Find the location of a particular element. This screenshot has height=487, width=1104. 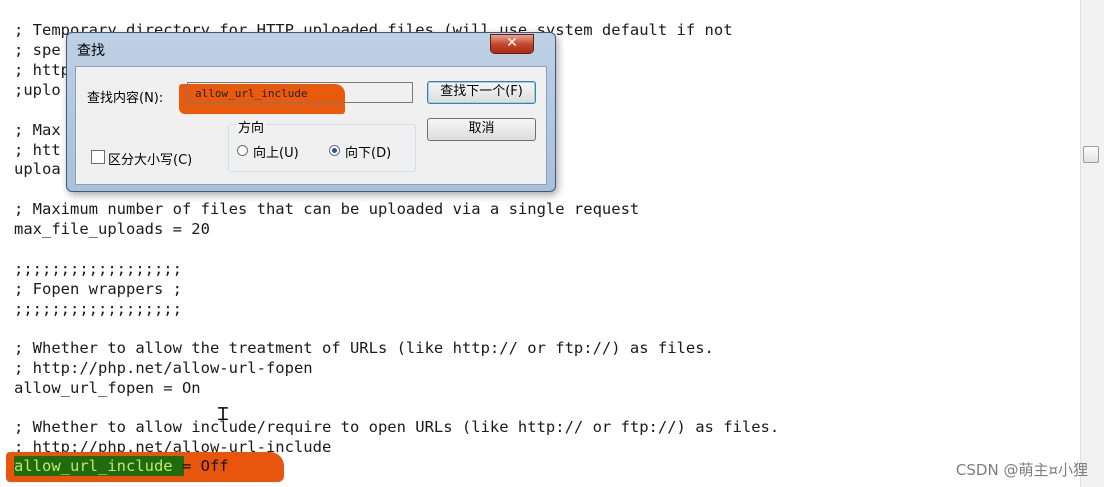

code-line: allow_url_fopen = On is located at coordinates (107, 388).